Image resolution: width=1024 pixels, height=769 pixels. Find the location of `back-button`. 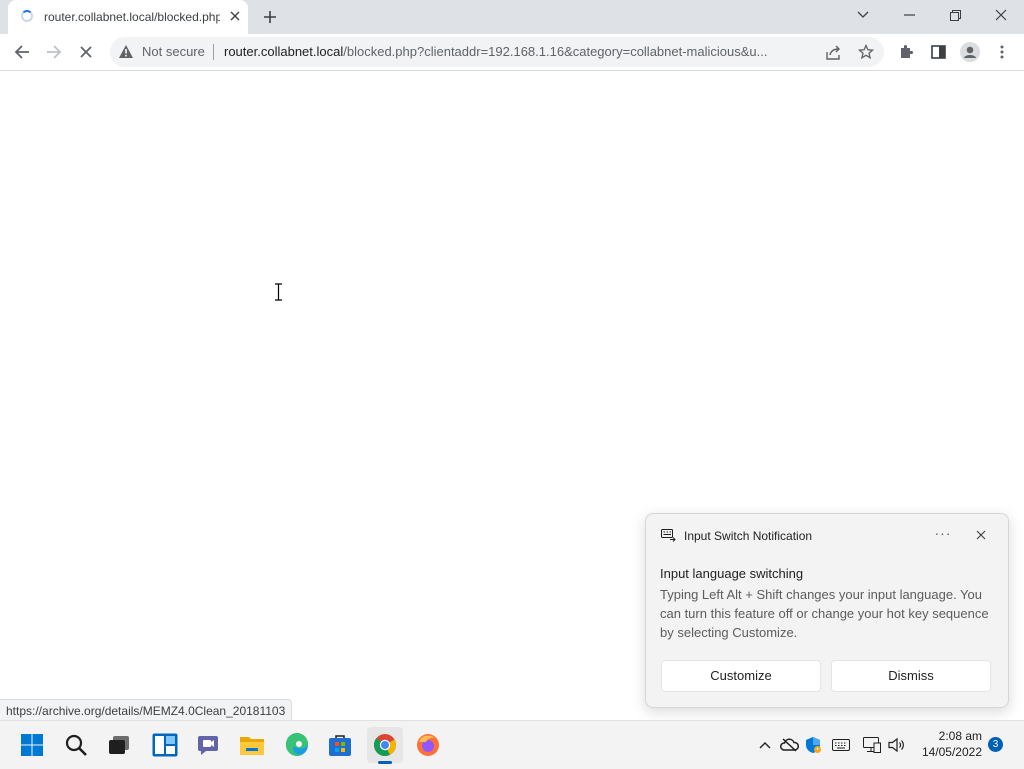

back-button is located at coordinates (22, 52).